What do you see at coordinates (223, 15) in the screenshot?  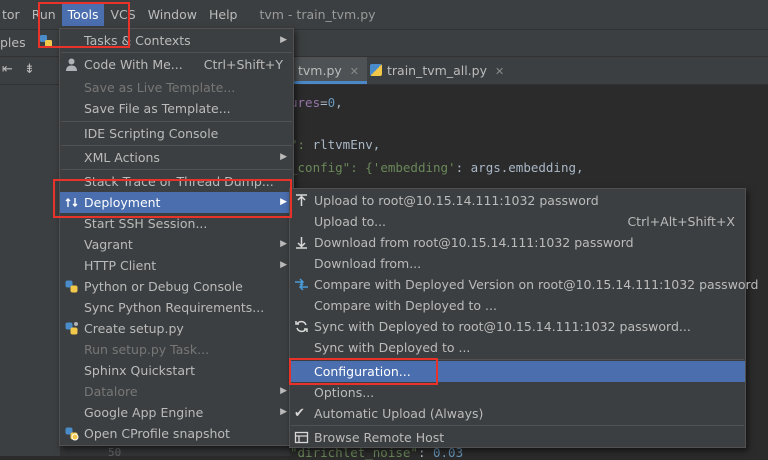 I see `menu-help: Help` at bounding box center [223, 15].